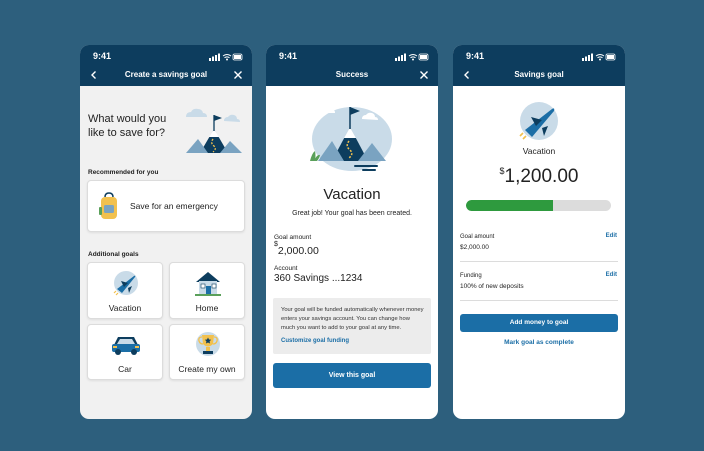 The width and height of the screenshot is (704, 451). I want to click on add-money-button: Add money to goal, so click(539, 323).